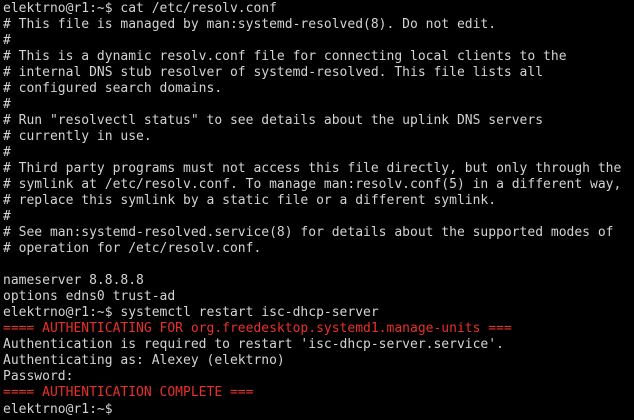  Describe the element at coordinates (128, 392) in the screenshot. I see `auth-banner-complete: ==== AUTHENTICATION COMPLETE ===` at that location.